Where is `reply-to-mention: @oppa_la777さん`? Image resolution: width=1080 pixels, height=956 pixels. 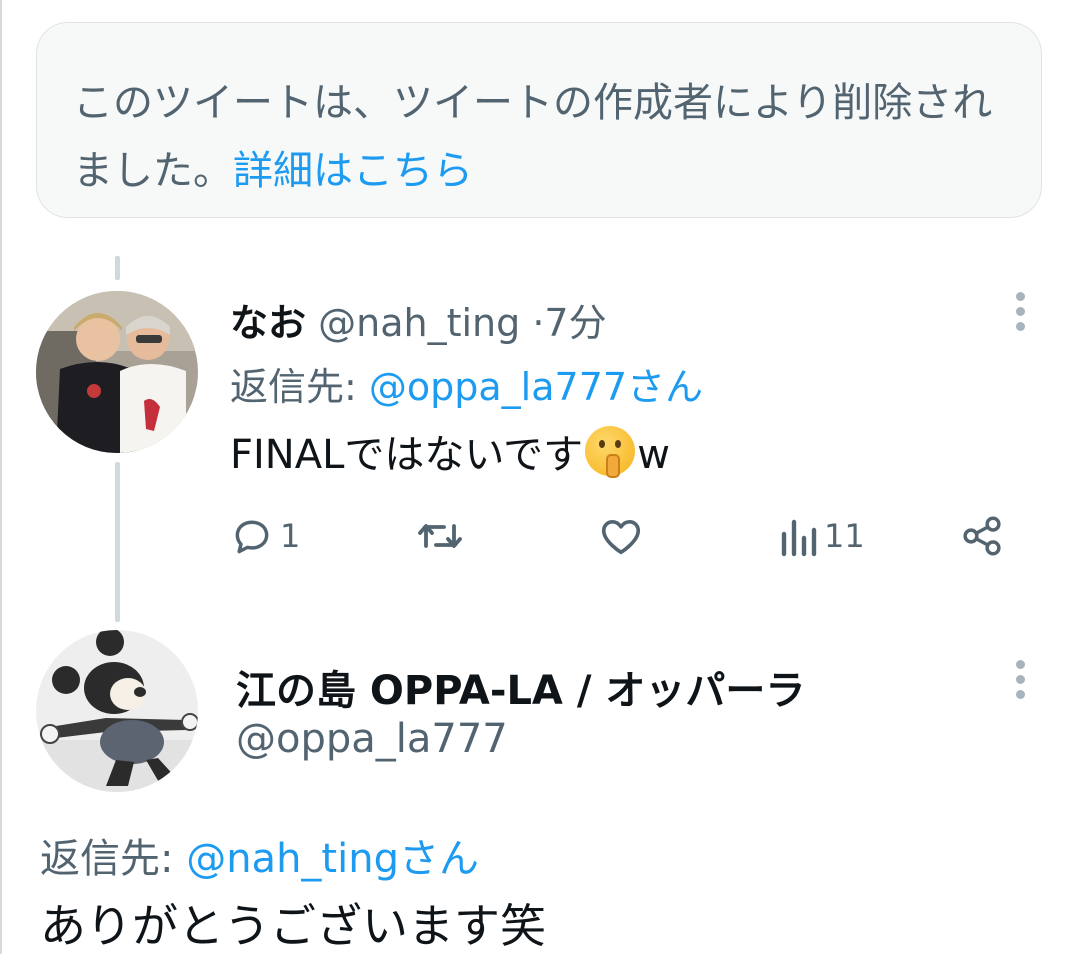
reply-to-mention: @oppa_la777さん is located at coordinates (536, 387).